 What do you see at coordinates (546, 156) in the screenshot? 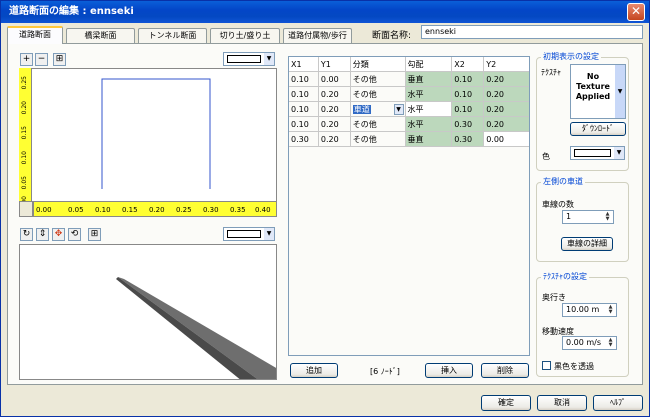
I see `color-label: 色` at bounding box center [546, 156].